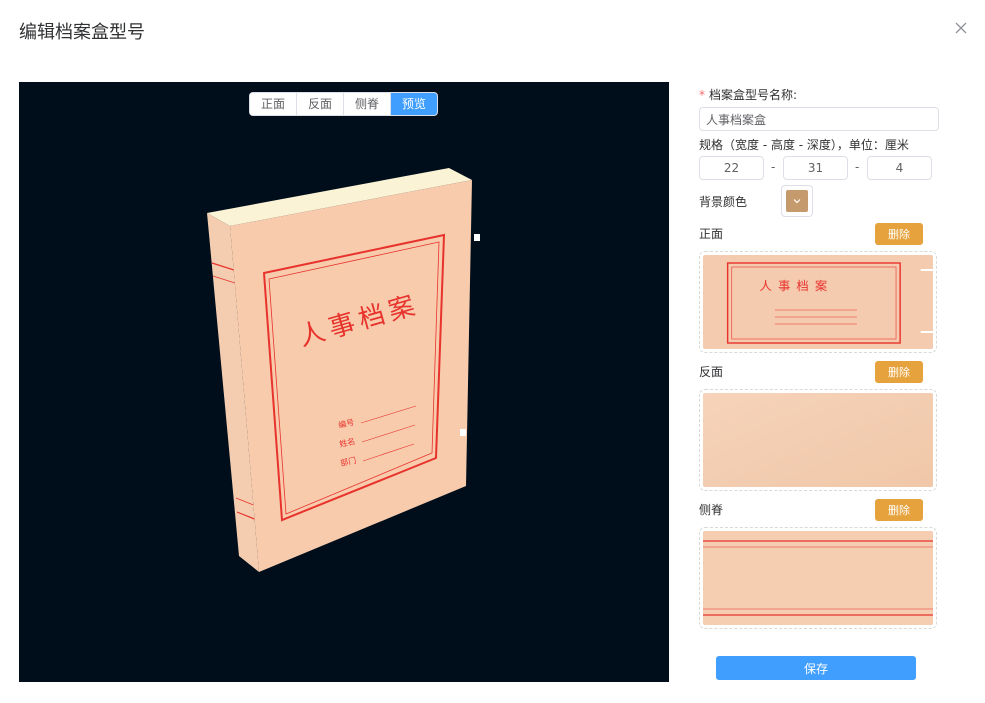 The image size is (985, 703). Describe the element at coordinates (711, 372) in the screenshot. I see `back-section-label: 反面` at that location.